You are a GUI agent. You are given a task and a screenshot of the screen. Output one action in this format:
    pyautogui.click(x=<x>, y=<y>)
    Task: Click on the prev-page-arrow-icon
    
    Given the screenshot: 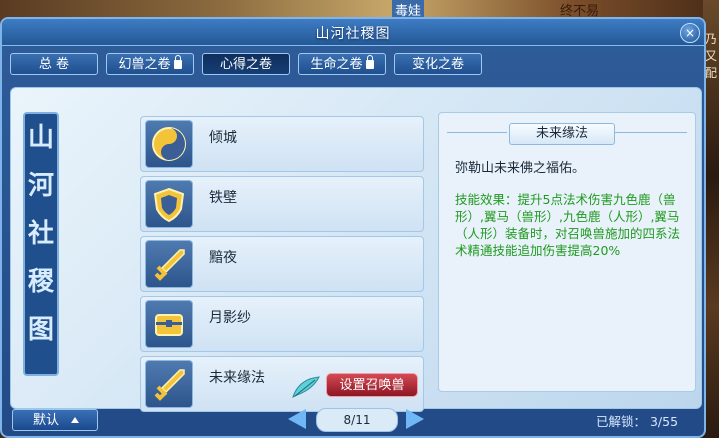 What is the action you would take?
    pyautogui.click(x=297, y=419)
    